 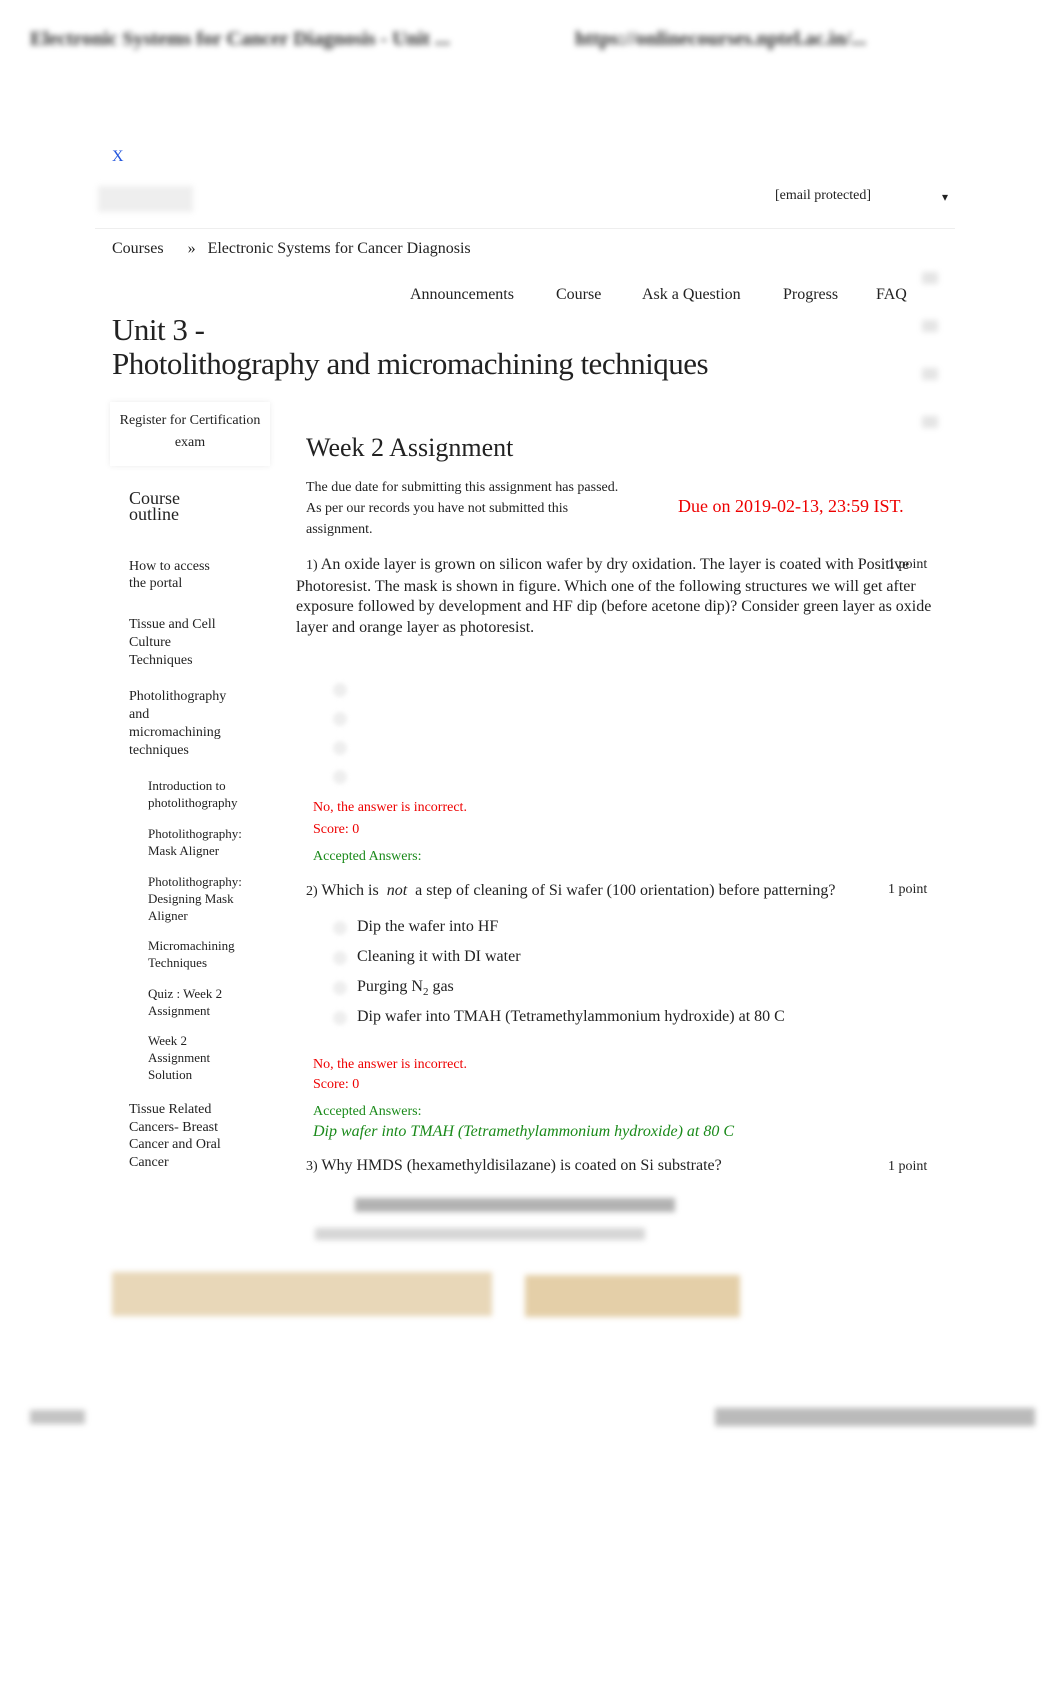 What do you see at coordinates (515, 1205) in the screenshot?
I see `blurred-option` at bounding box center [515, 1205].